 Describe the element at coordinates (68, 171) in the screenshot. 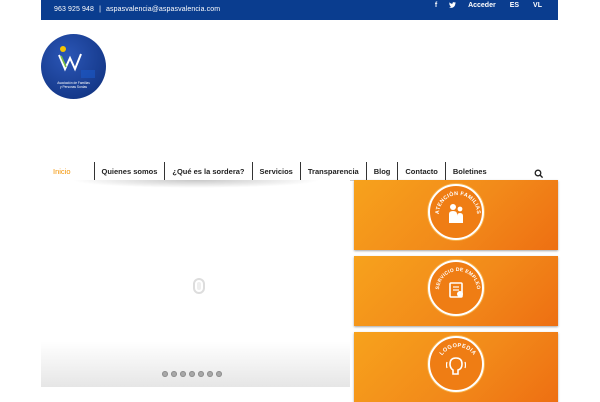

I see `nav-item-inicio: Inicio` at that location.